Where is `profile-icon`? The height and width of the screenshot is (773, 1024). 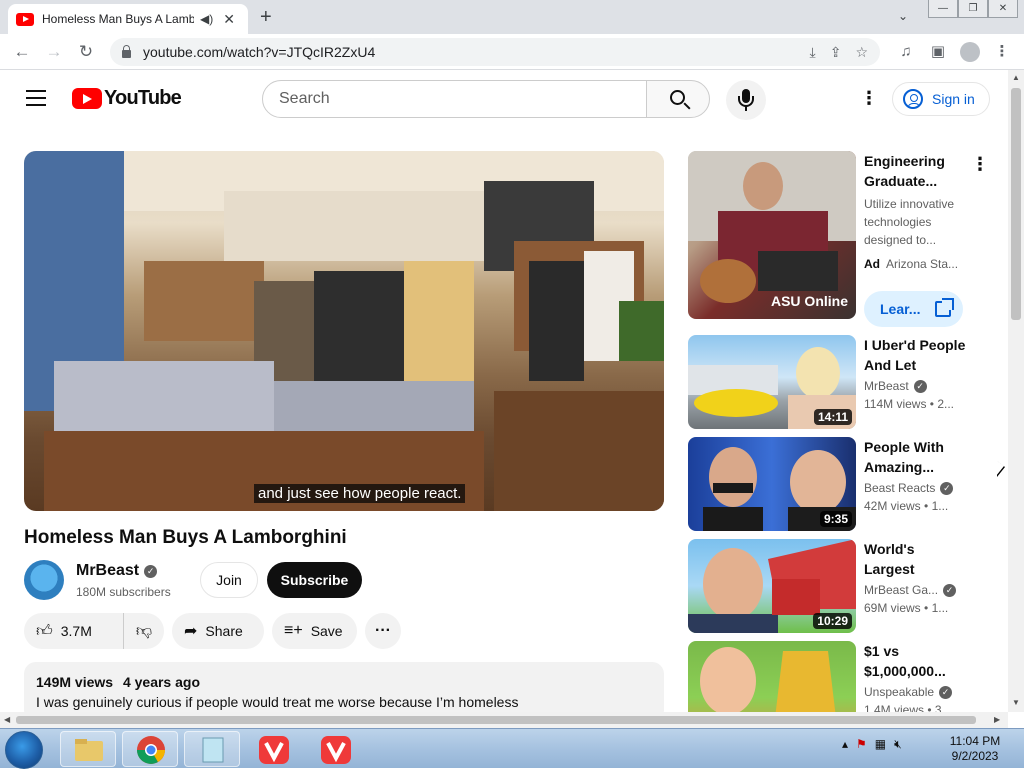 profile-icon is located at coordinates (970, 52).